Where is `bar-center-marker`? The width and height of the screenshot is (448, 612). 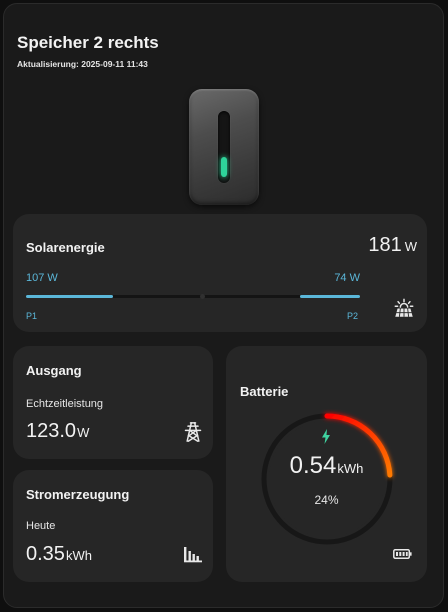 bar-center-marker is located at coordinates (202, 296).